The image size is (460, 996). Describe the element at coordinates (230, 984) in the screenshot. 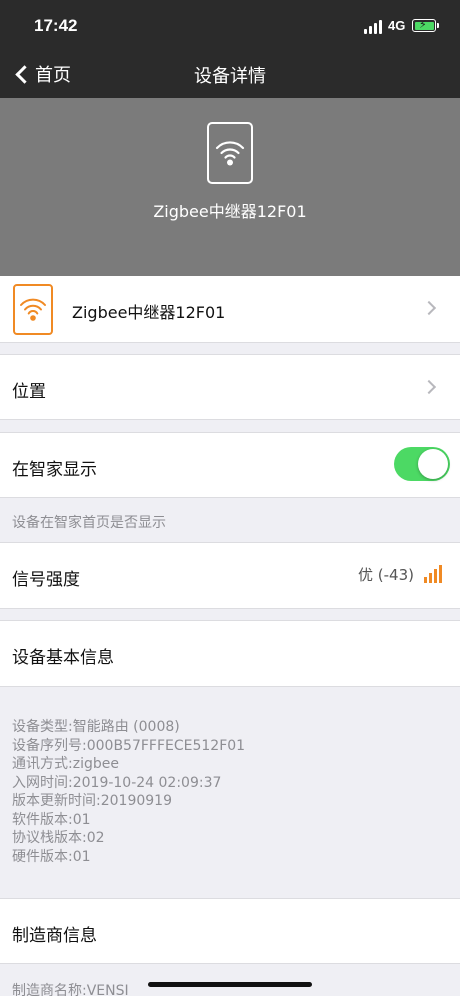

I see `home-indicator` at that location.